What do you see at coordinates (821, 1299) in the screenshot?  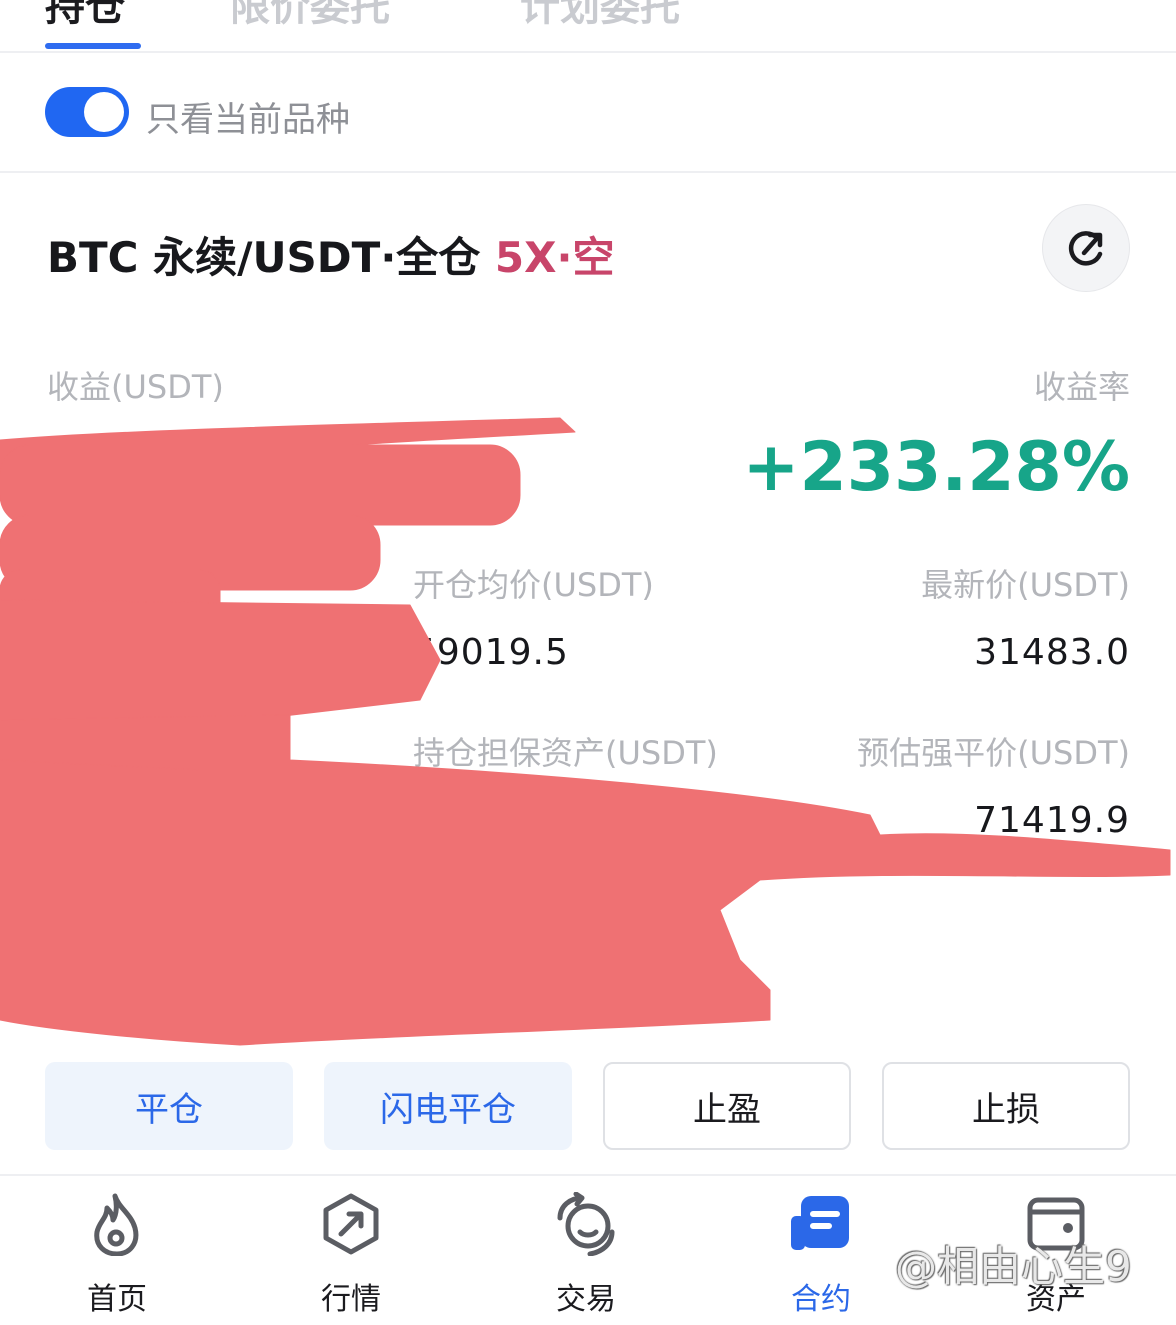 I see `nav-contract-label: 合约` at bounding box center [821, 1299].